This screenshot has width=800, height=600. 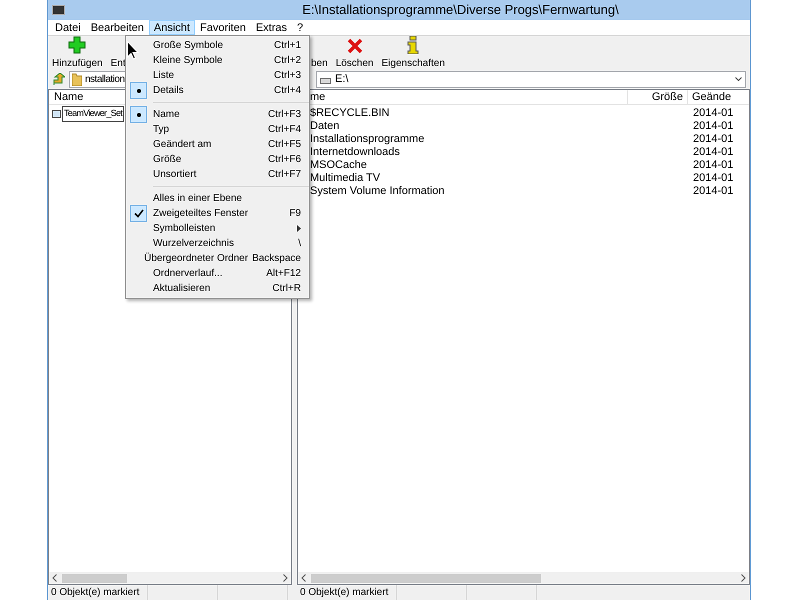 What do you see at coordinates (217, 60) in the screenshot?
I see `menu-item: Kleine Symbole Ctrl+2` at bounding box center [217, 60].